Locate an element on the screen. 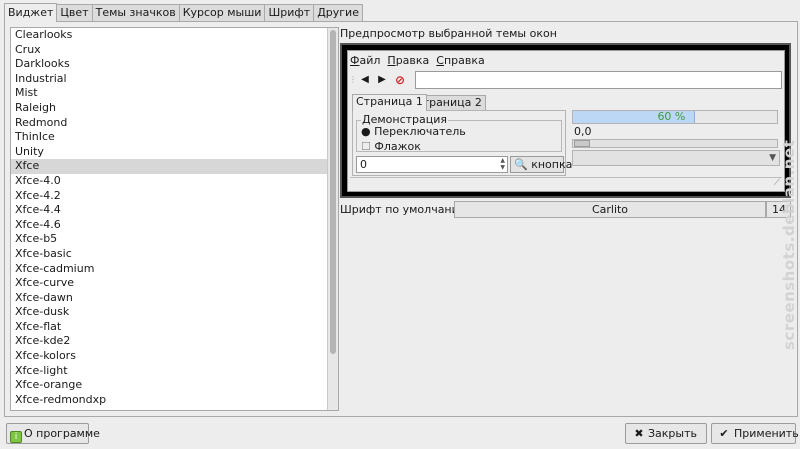  progress-bar: 60 % is located at coordinates (675, 117).